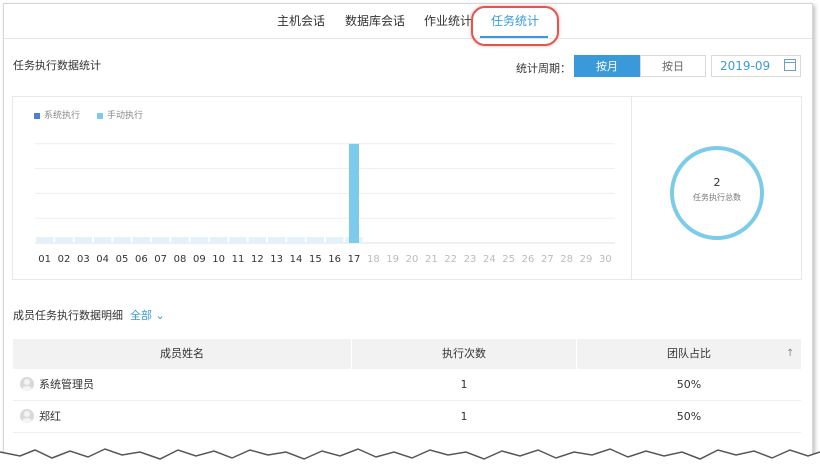 Image resolution: width=820 pixels, height=474 pixels. Describe the element at coordinates (412, 259) in the screenshot. I see `x-tick-label: 20` at that location.